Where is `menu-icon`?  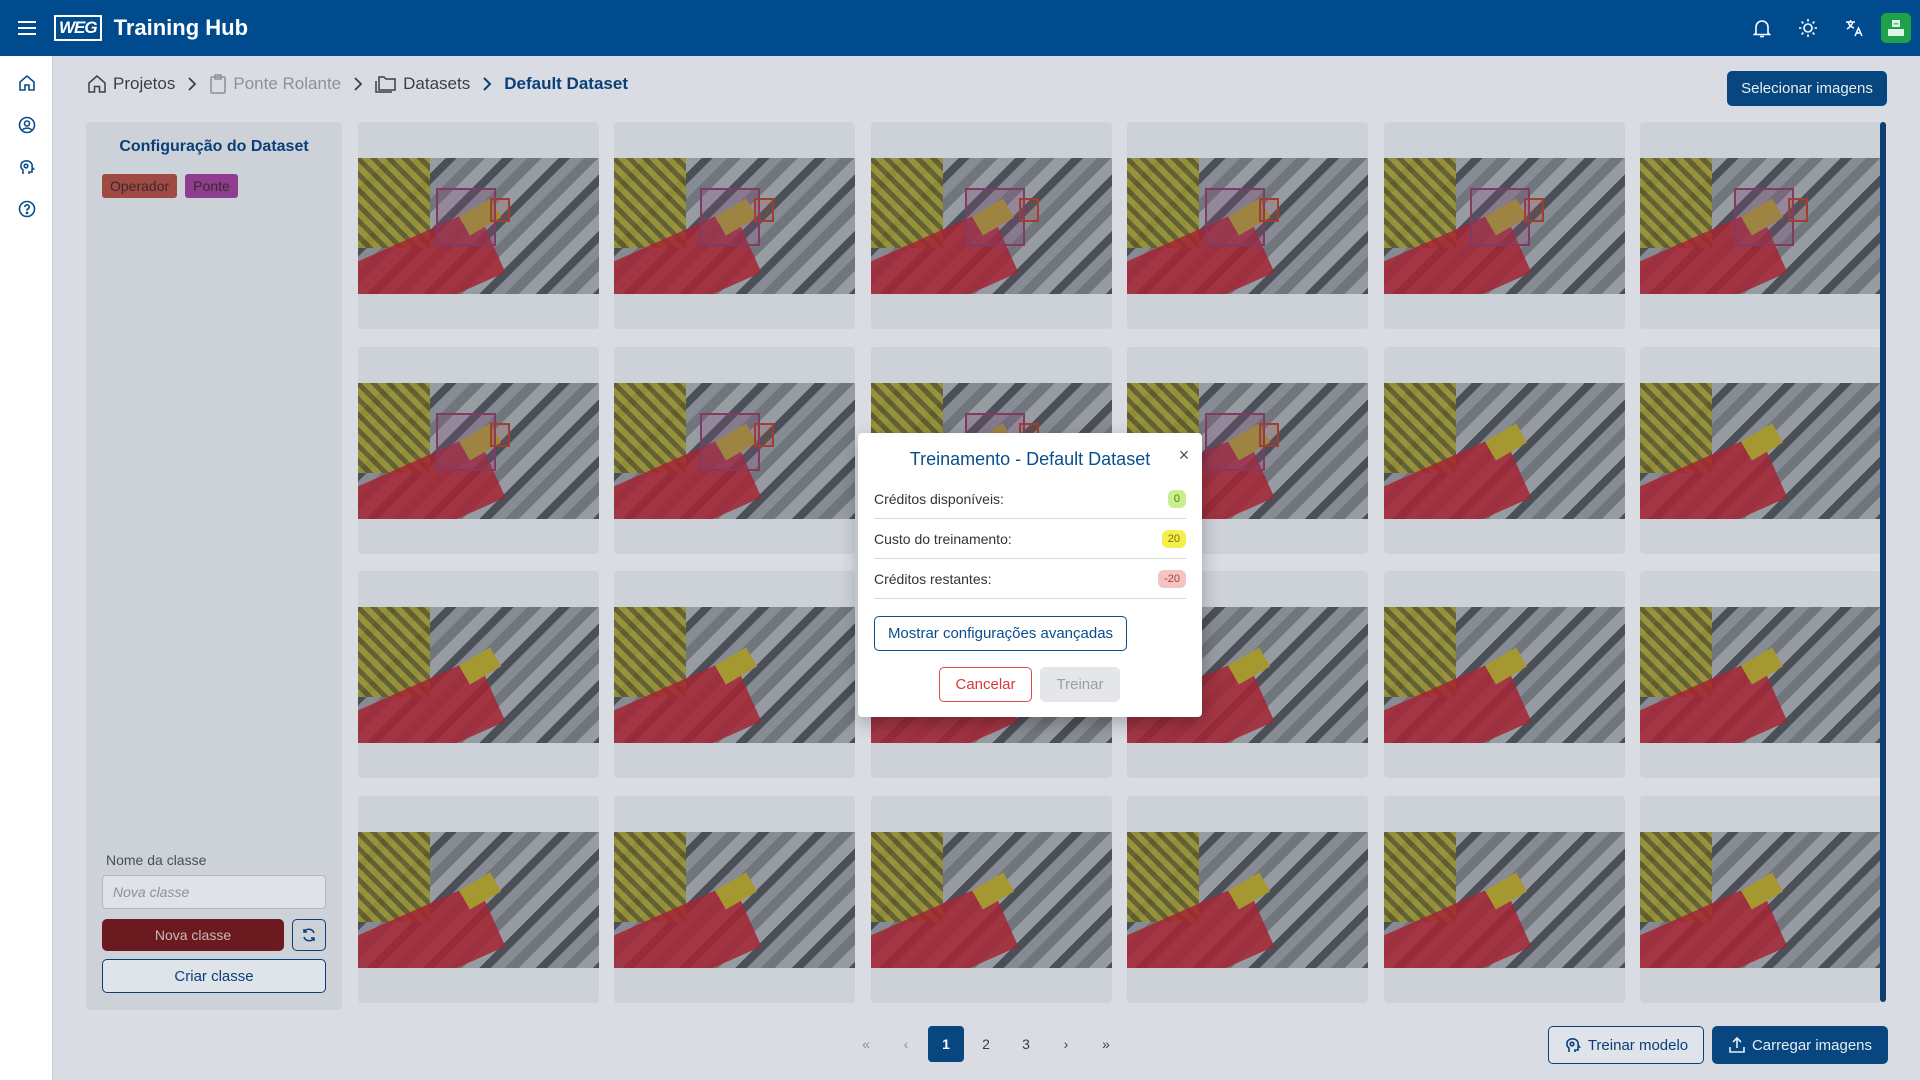
menu-icon is located at coordinates (27, 28).